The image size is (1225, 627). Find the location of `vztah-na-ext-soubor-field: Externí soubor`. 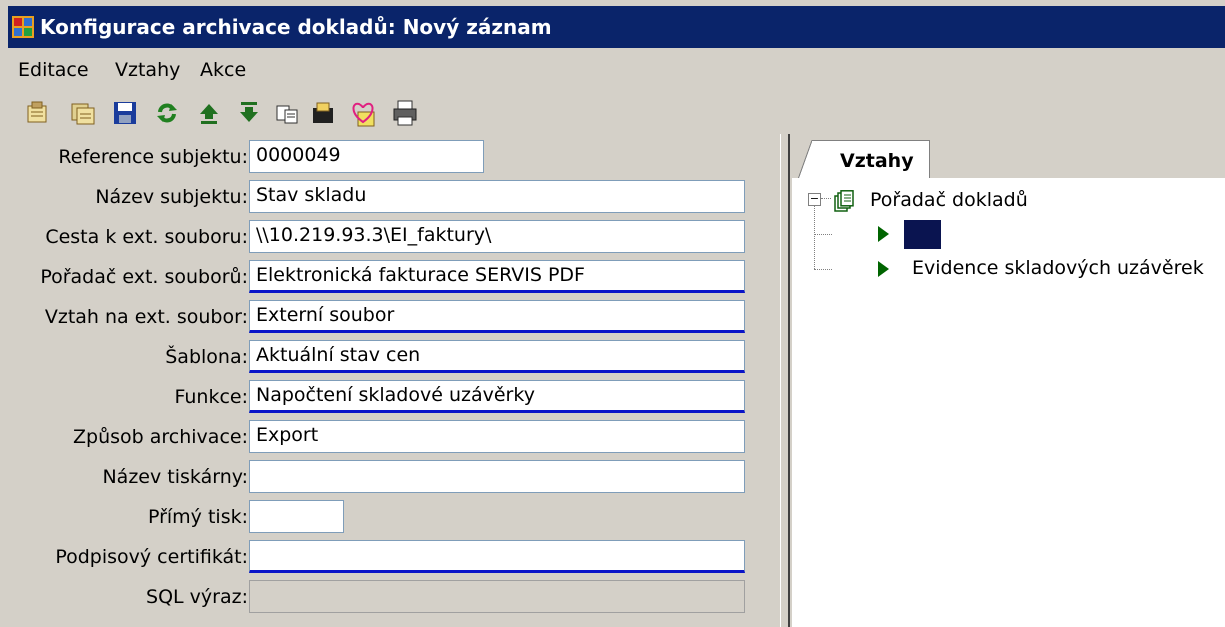

vztah-na-ext-soubor-field: Externí soubor is located at coordinates (497, 316).